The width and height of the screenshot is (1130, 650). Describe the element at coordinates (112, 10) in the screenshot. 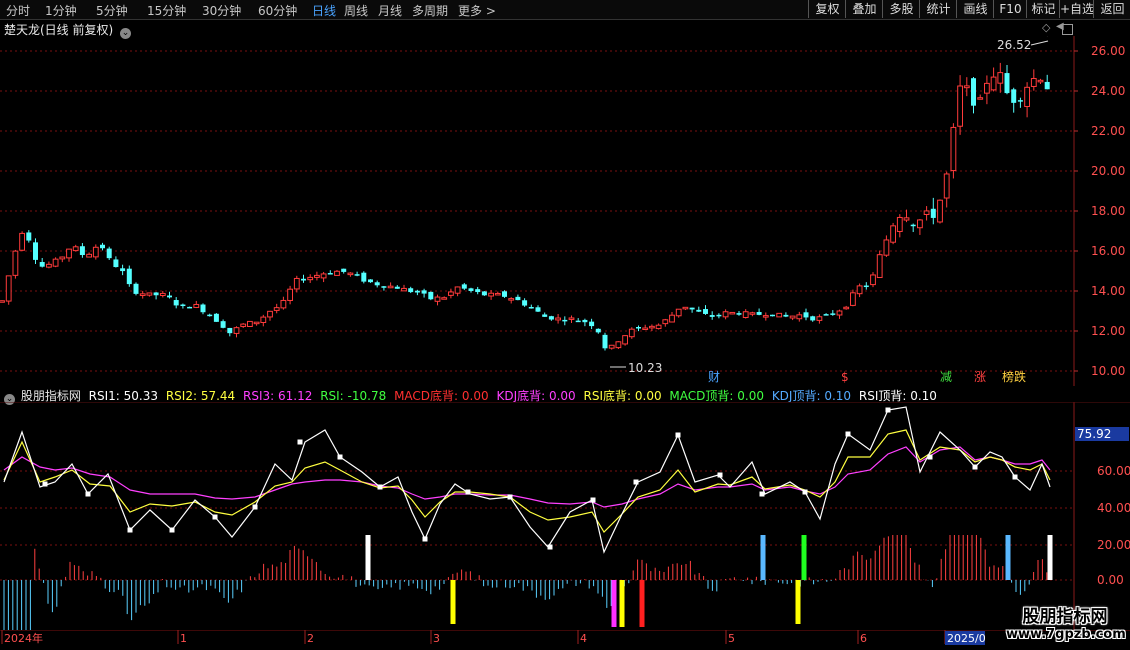

I see `timeframe-tab-5min: 5分钟` at that location.